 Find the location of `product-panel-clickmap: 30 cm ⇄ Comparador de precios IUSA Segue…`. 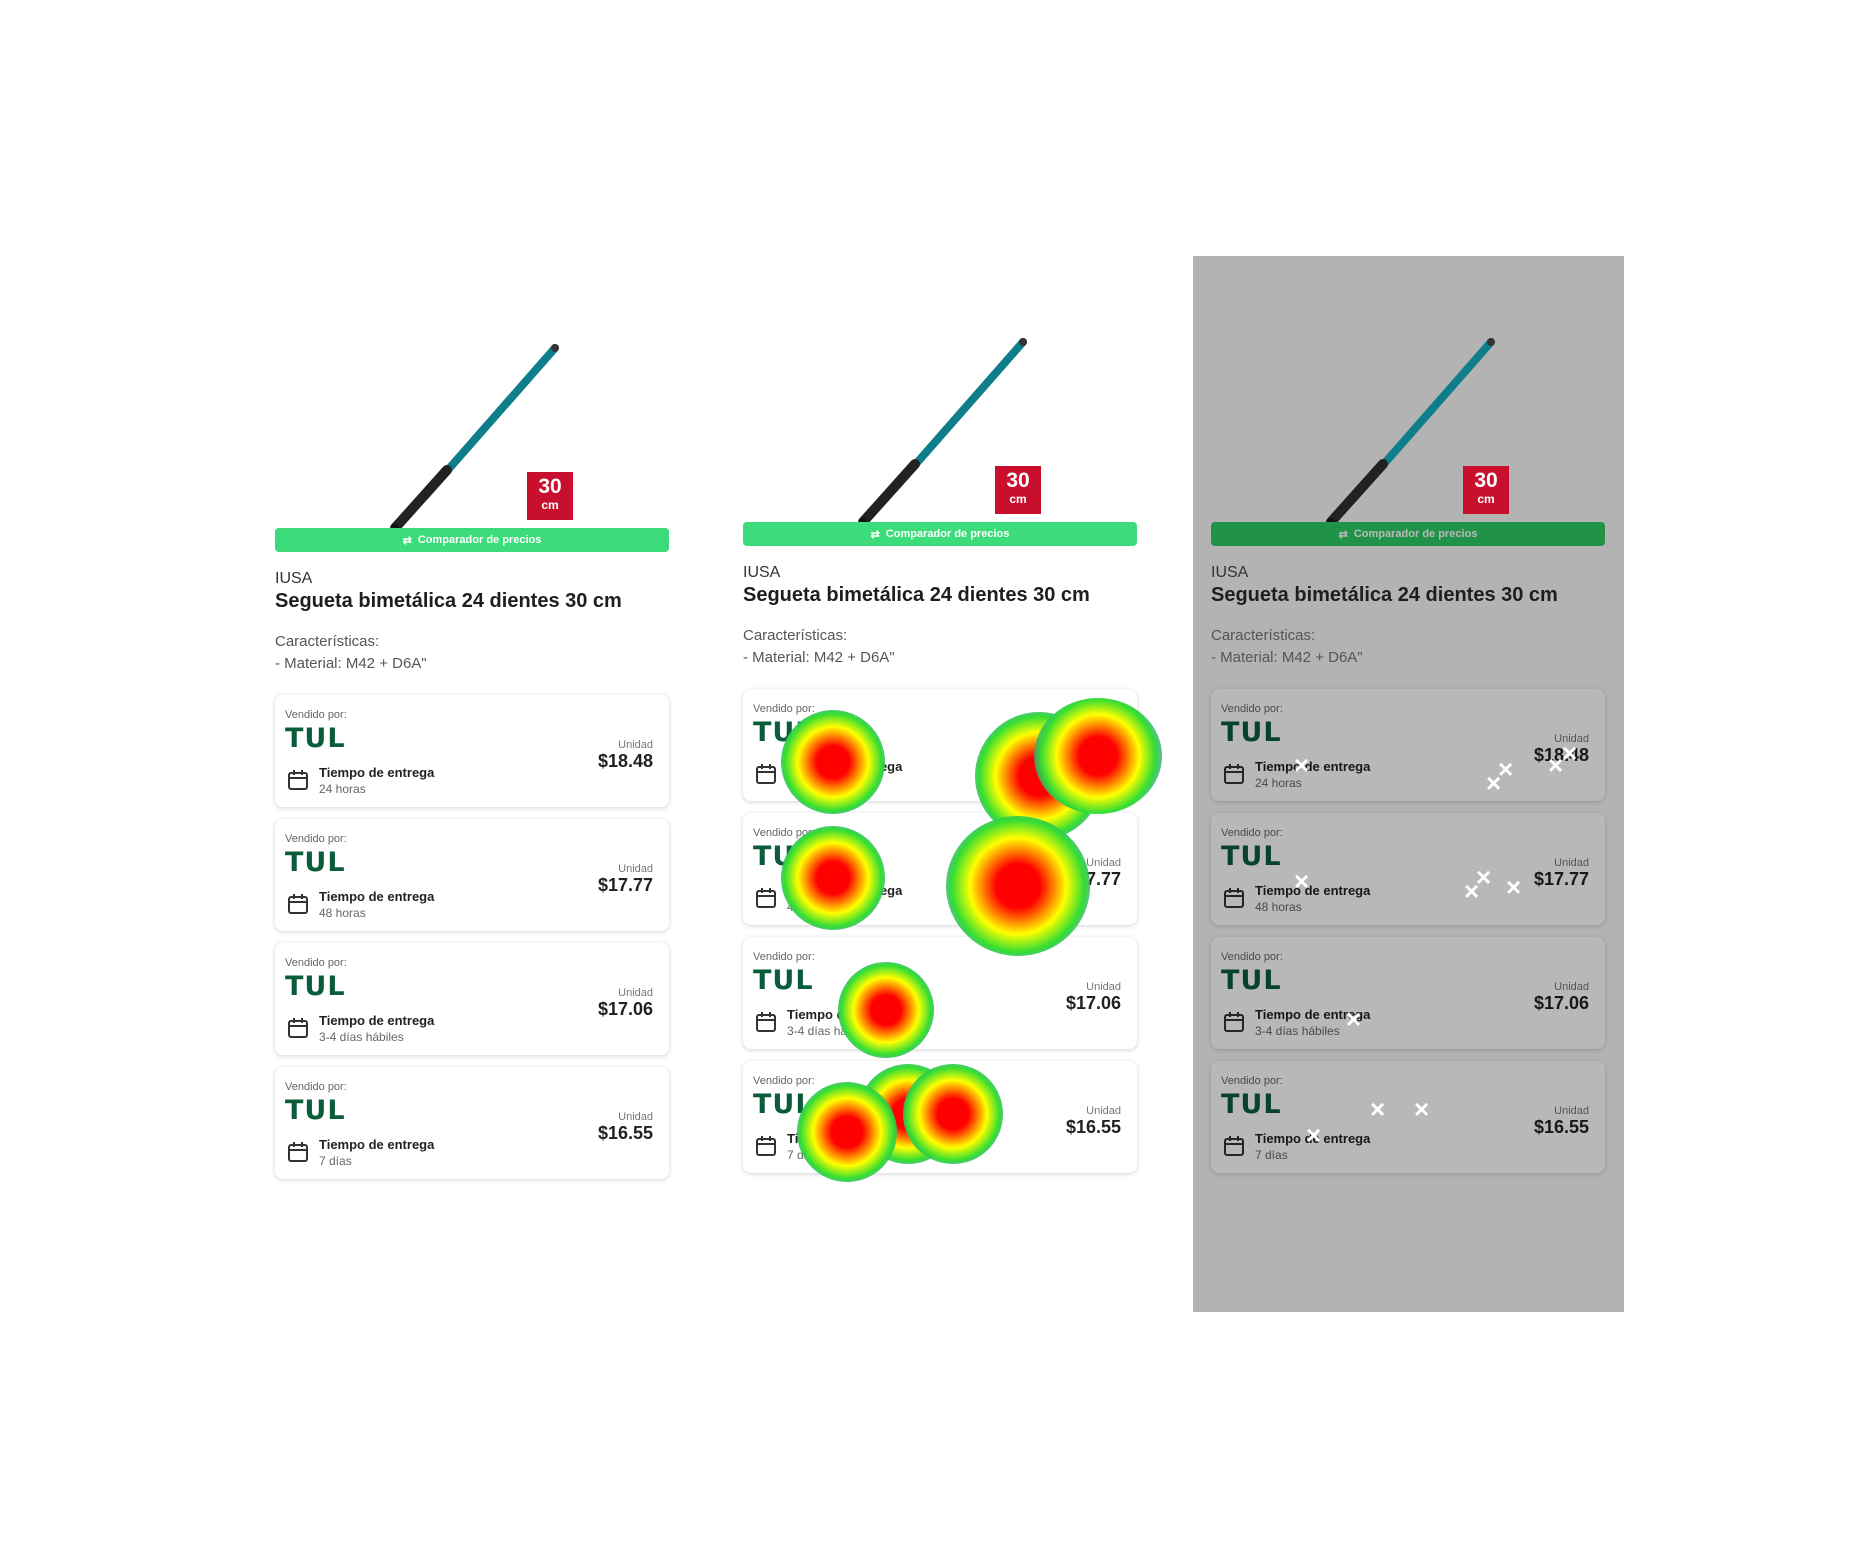

product-panel-clickmap: 30 cm ⇄ Comparador de precios IUSA Segue… is located at coordinates (1408, 757).